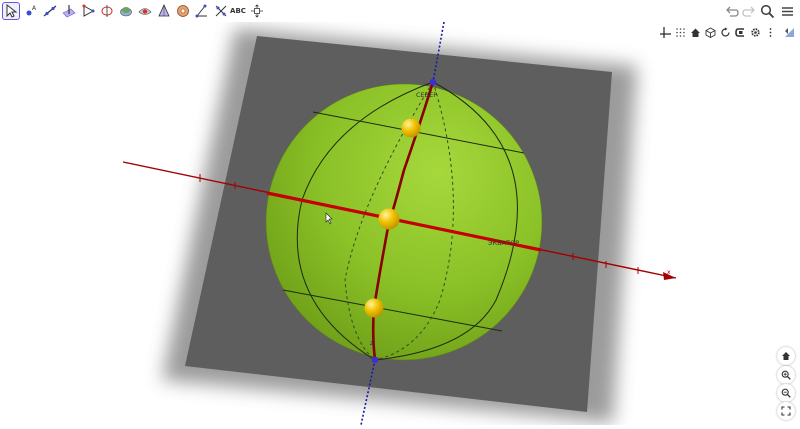 This screenshot has width=800, height=429. What do you see at coordinates (164, 11) in the screenshot?
I see `sphere-tool-icon` at bounding box center [164, 11].